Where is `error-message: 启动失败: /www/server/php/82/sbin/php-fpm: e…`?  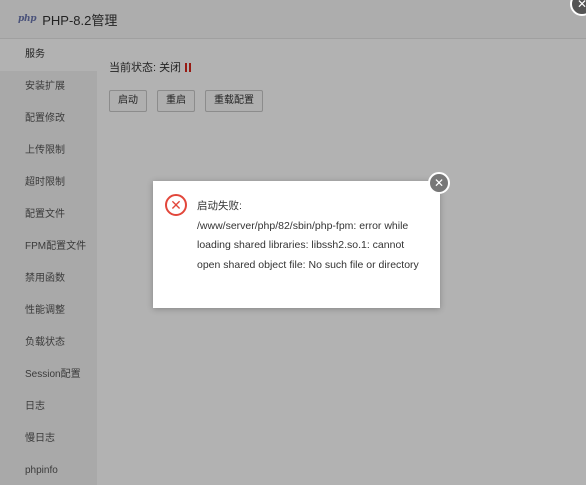
error-message: 启动失败: /www/server/php/82/sbin/php-fpm: e… is located at coordinates (308, 235).